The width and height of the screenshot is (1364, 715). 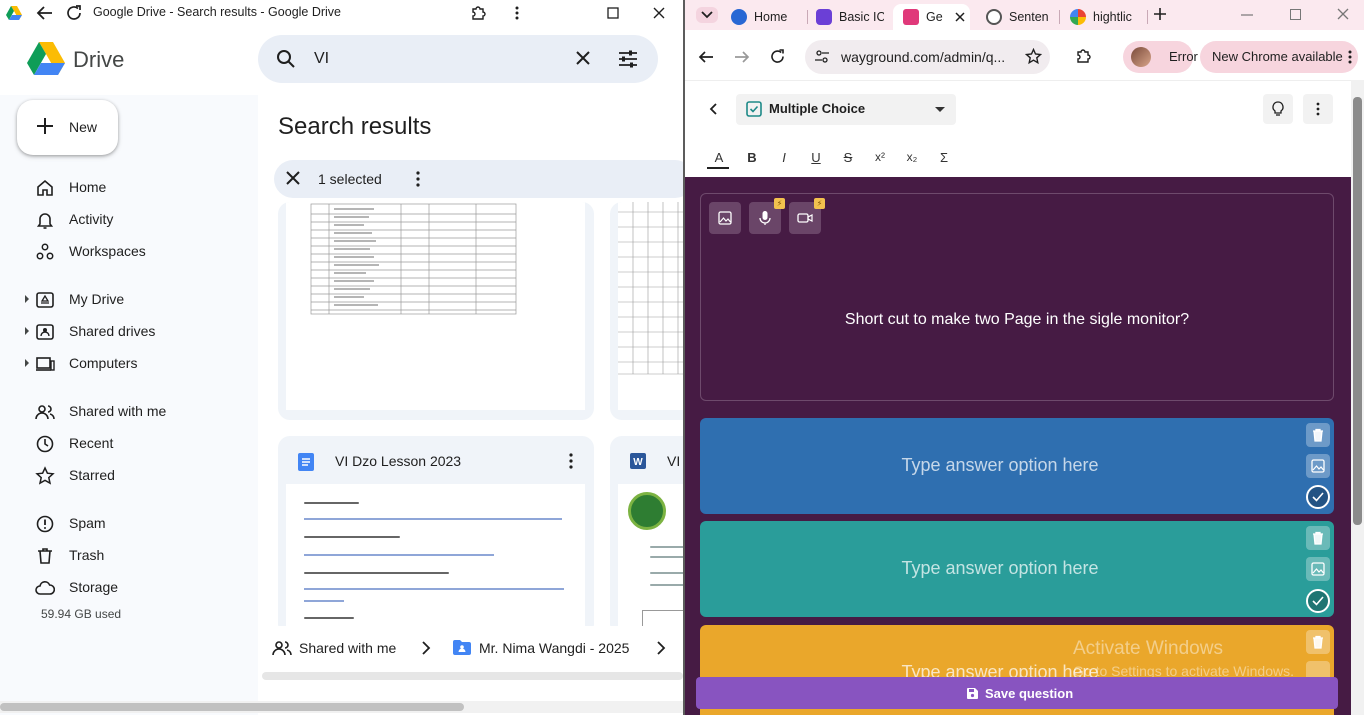 I want to click on workspaces-icon, so click(x=45, y=252).